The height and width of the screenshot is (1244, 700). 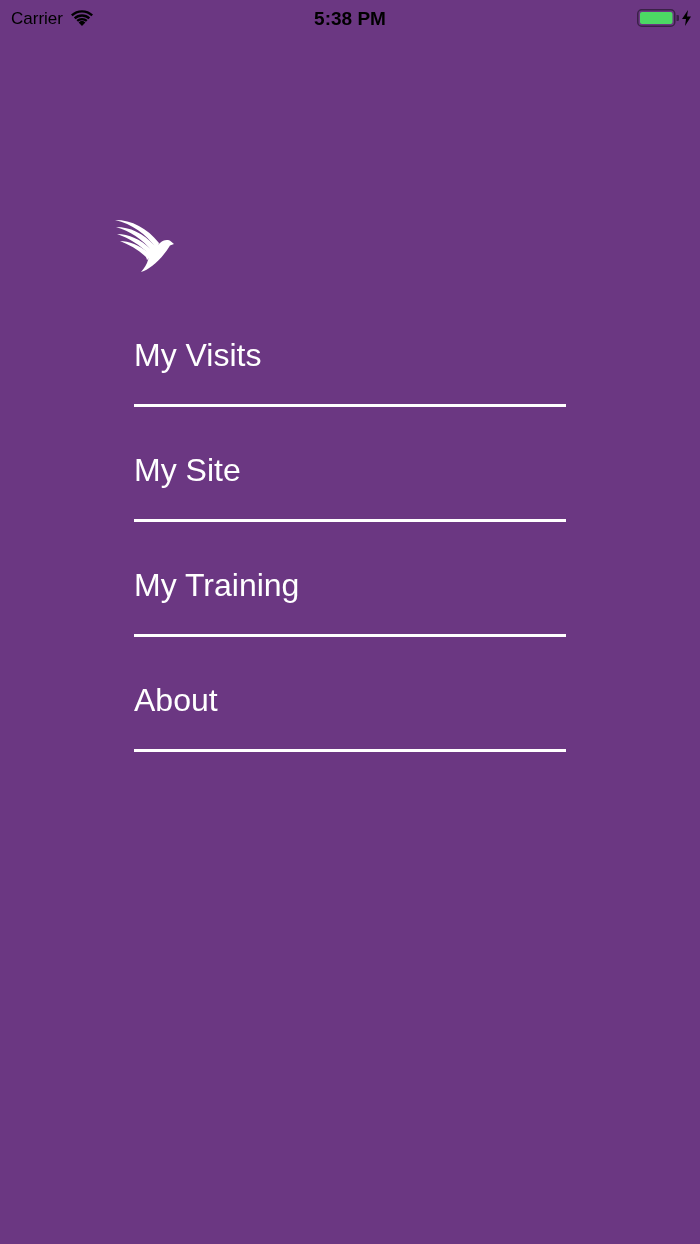 I want to click on status-time: 5:38 PM, so click(x=350, y=18).